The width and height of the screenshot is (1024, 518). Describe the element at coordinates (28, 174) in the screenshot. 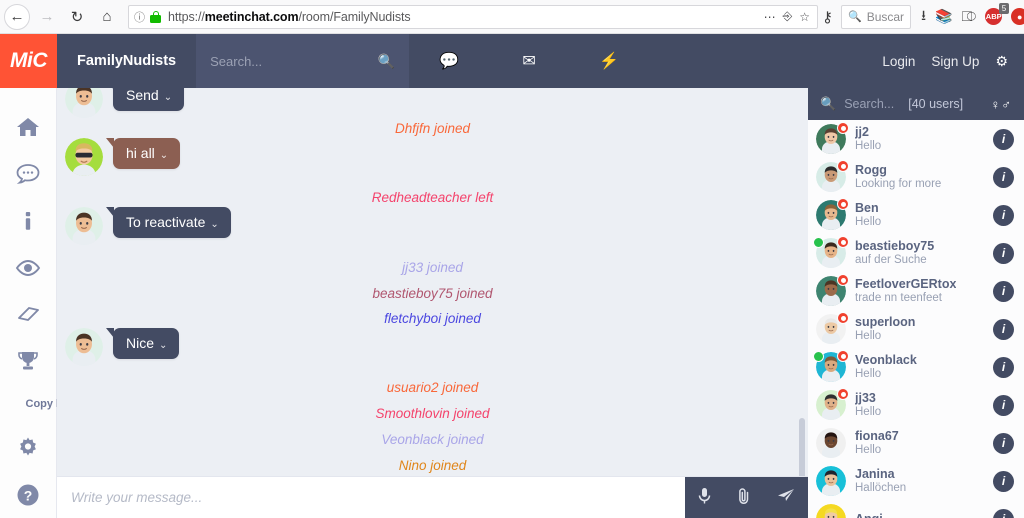

I see `sidebar-item-chat` at that location.